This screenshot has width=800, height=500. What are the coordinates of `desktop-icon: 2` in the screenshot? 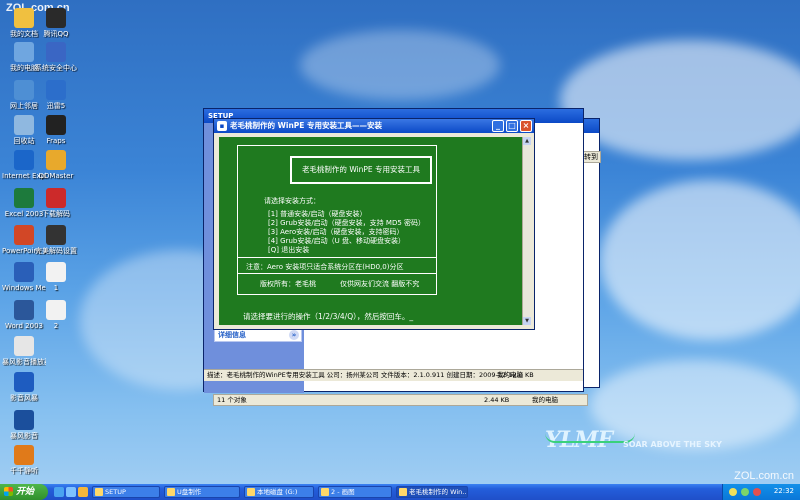 It's located at (56, 315).